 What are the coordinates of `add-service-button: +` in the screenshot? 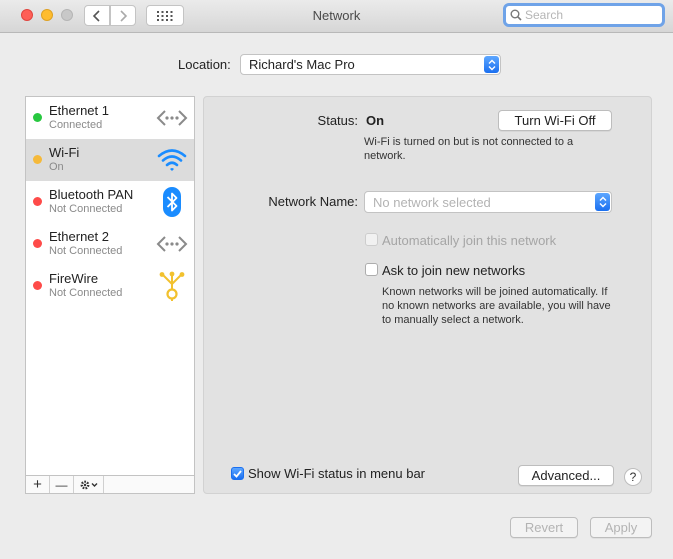 It's located at (38, 484).